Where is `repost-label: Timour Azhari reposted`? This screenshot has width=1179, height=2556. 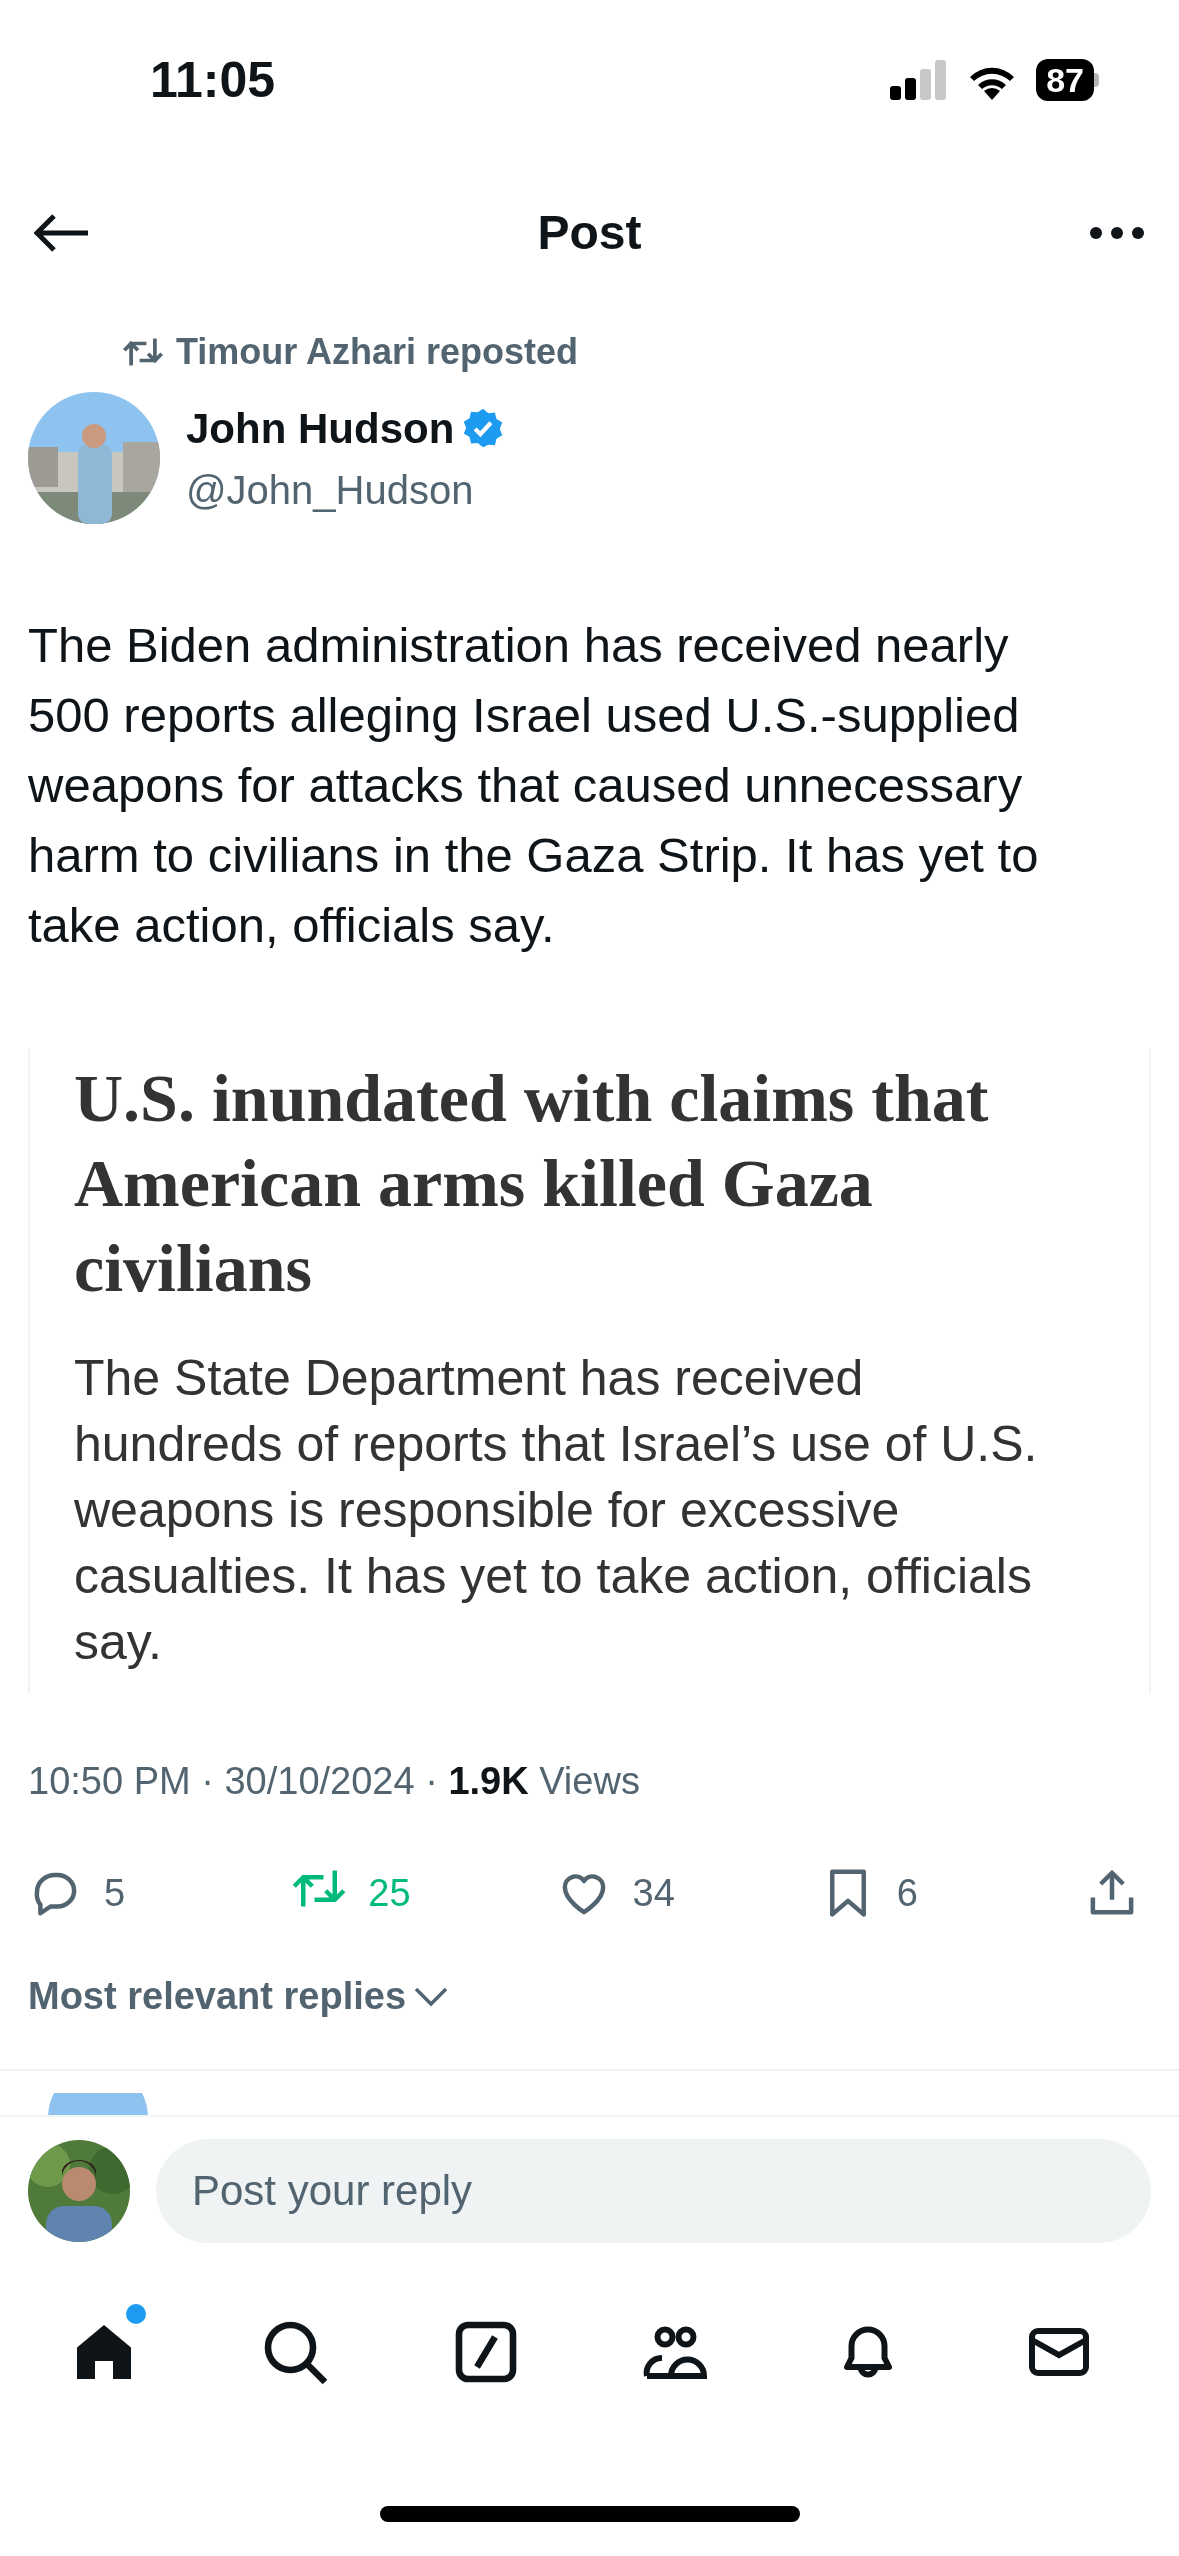 repost-label: Timour Azhari reposted is located at coordinates (377, 352).